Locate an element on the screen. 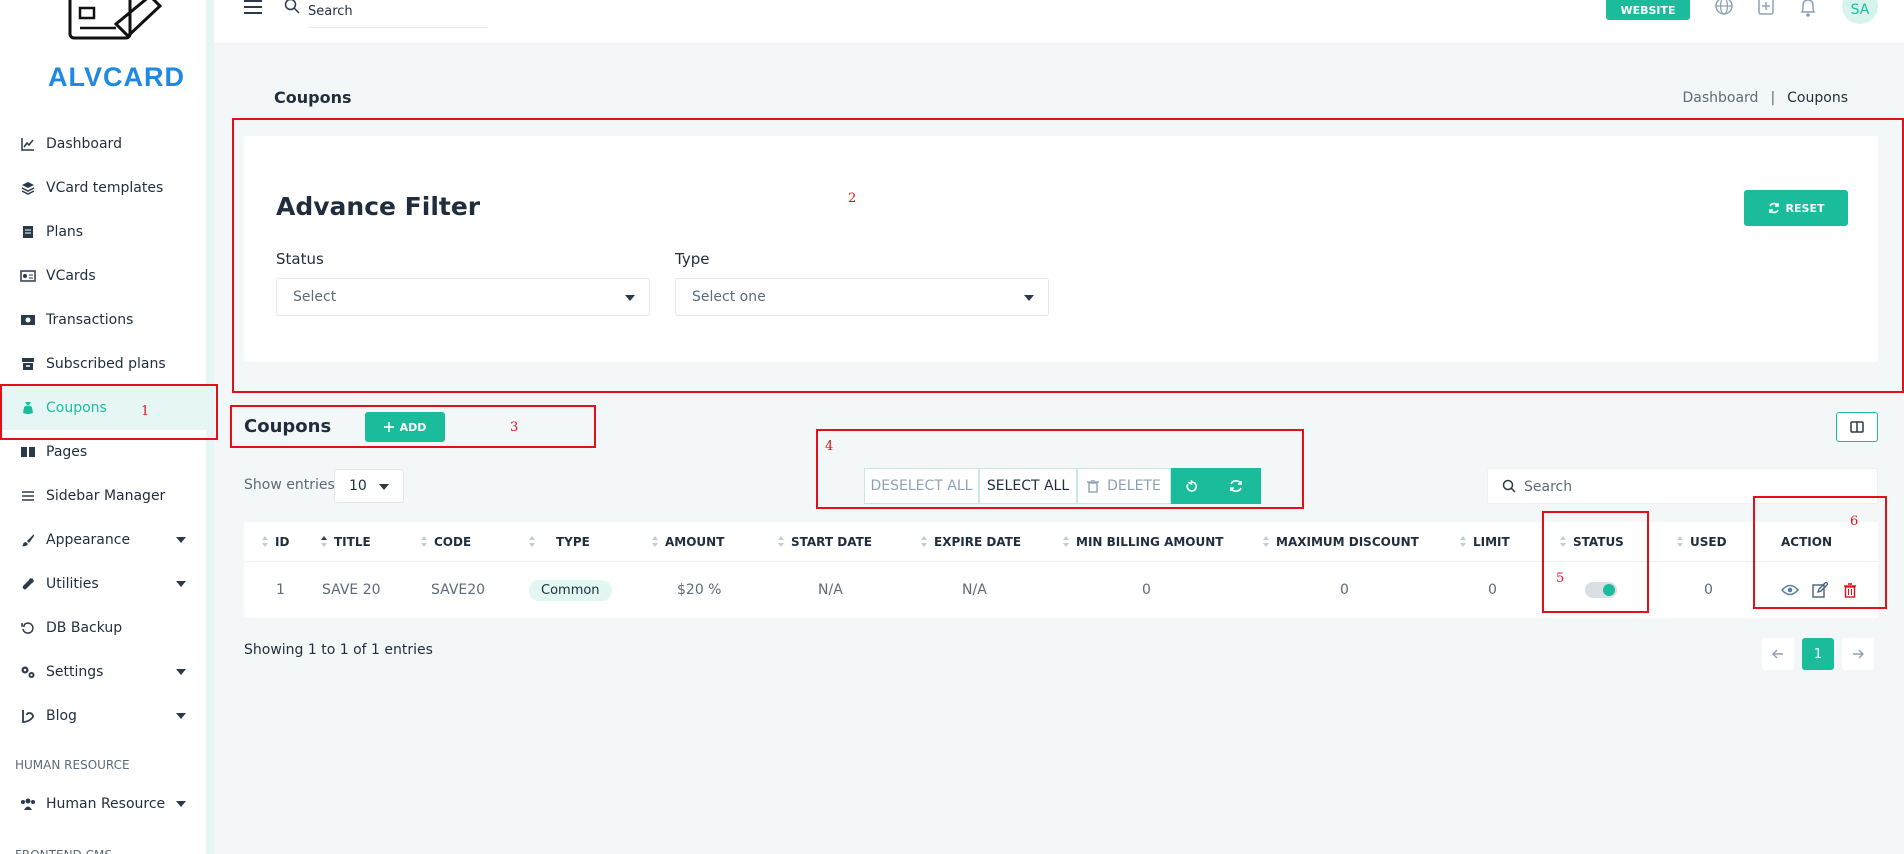  cell-id: 1 is located at coordinates (280, 590).